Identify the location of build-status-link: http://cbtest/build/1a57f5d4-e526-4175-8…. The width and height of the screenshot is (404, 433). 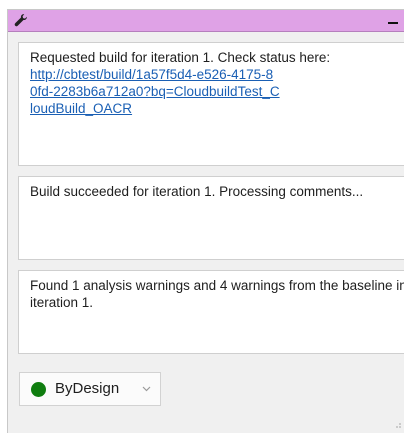
(155, 91).